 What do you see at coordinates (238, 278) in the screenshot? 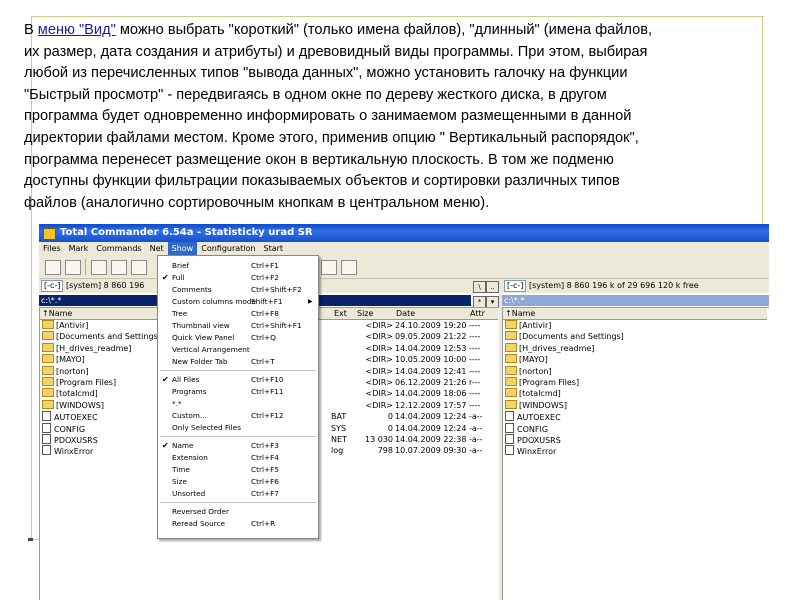
I see `menu-item-full: ✔ Full Ctrl+F2` at bounding box center [238, 278].